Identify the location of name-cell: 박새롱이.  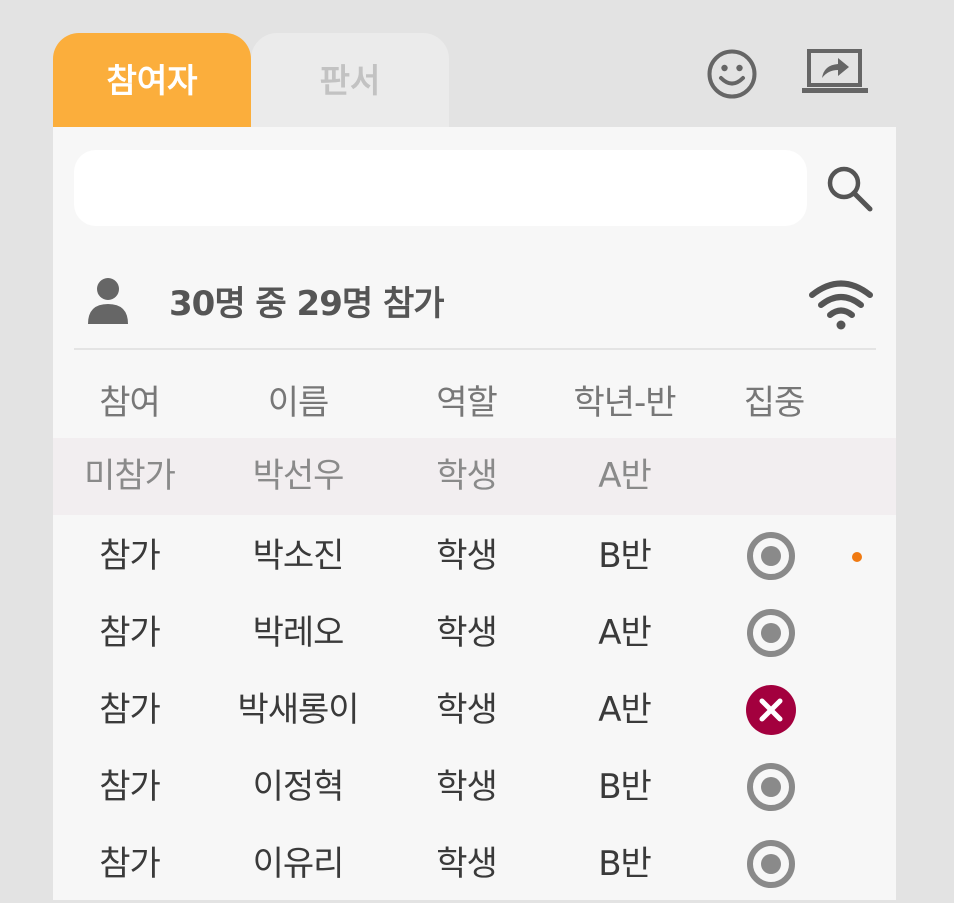
(298, 710).